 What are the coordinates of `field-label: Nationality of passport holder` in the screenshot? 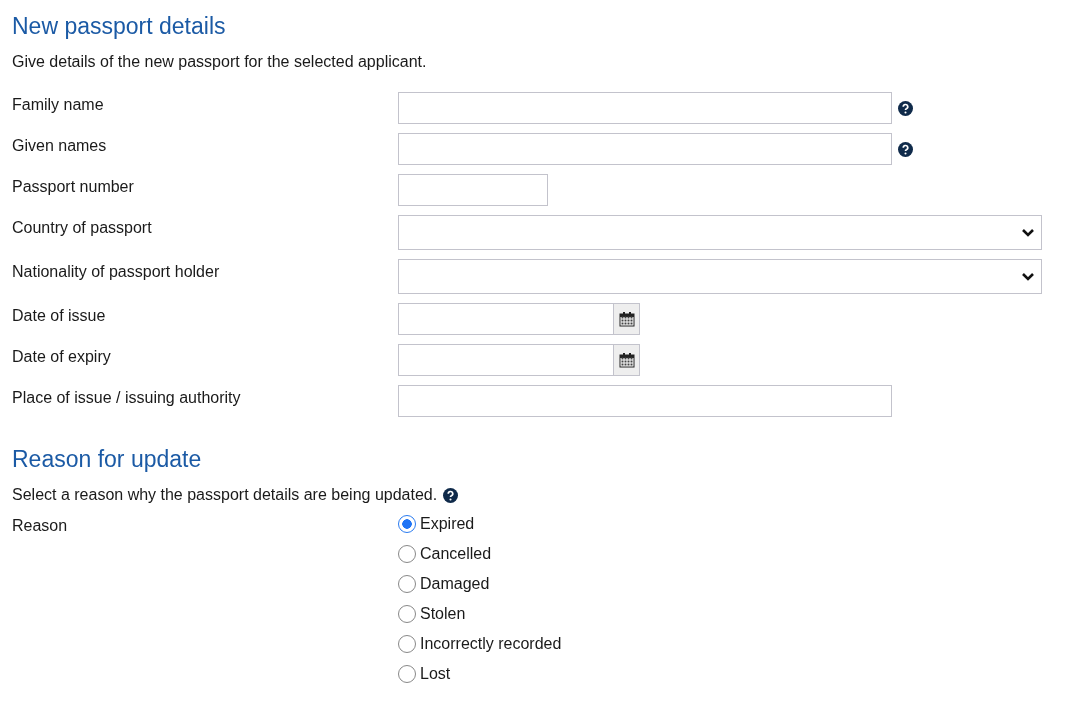 It's located at (116, 272).